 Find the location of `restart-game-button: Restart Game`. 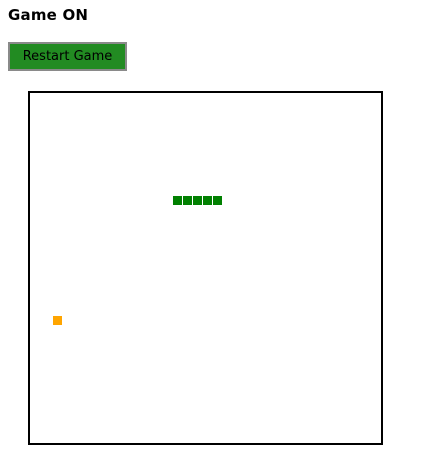

restart-game-button: Restart Game is located at coordinates (67, 56).